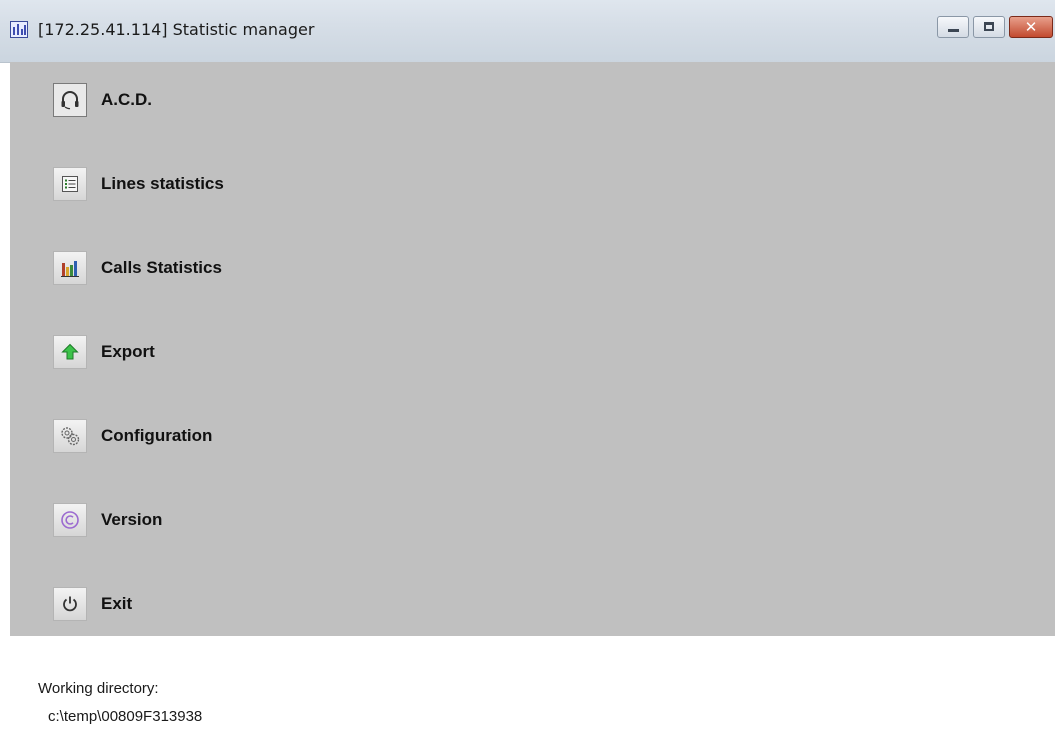  What do you see at coordinates (953, 27) in the screenshot?
I see `minimize-button` at bounding box center [953, 27].